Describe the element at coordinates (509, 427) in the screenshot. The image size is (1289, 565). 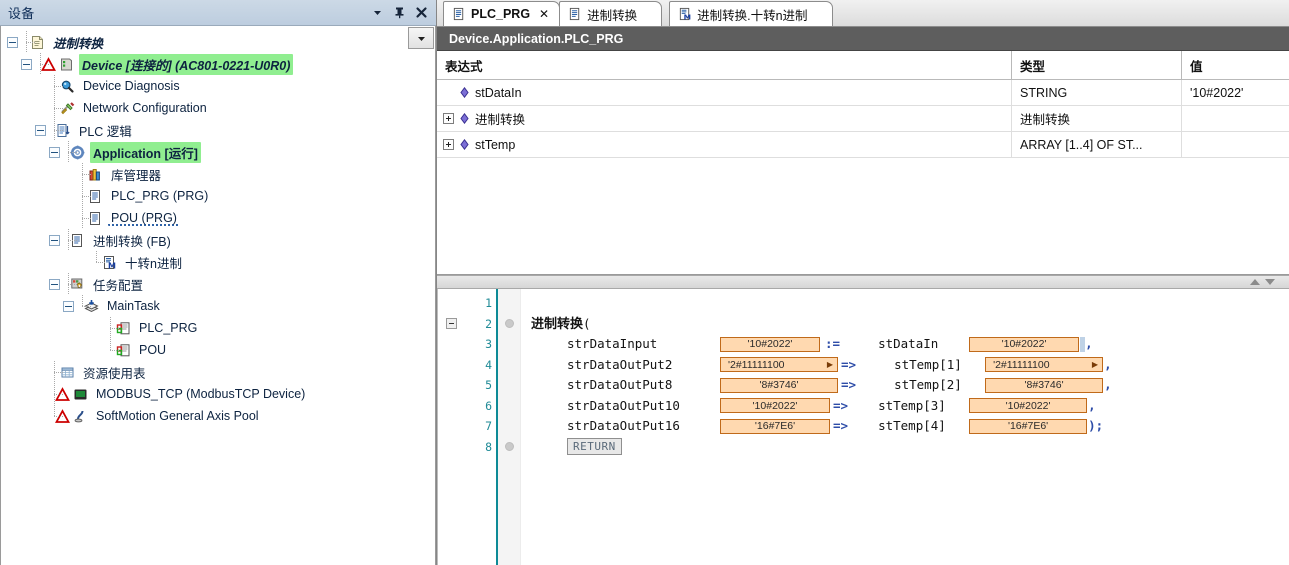
I see `breakpoint-column` at that location.